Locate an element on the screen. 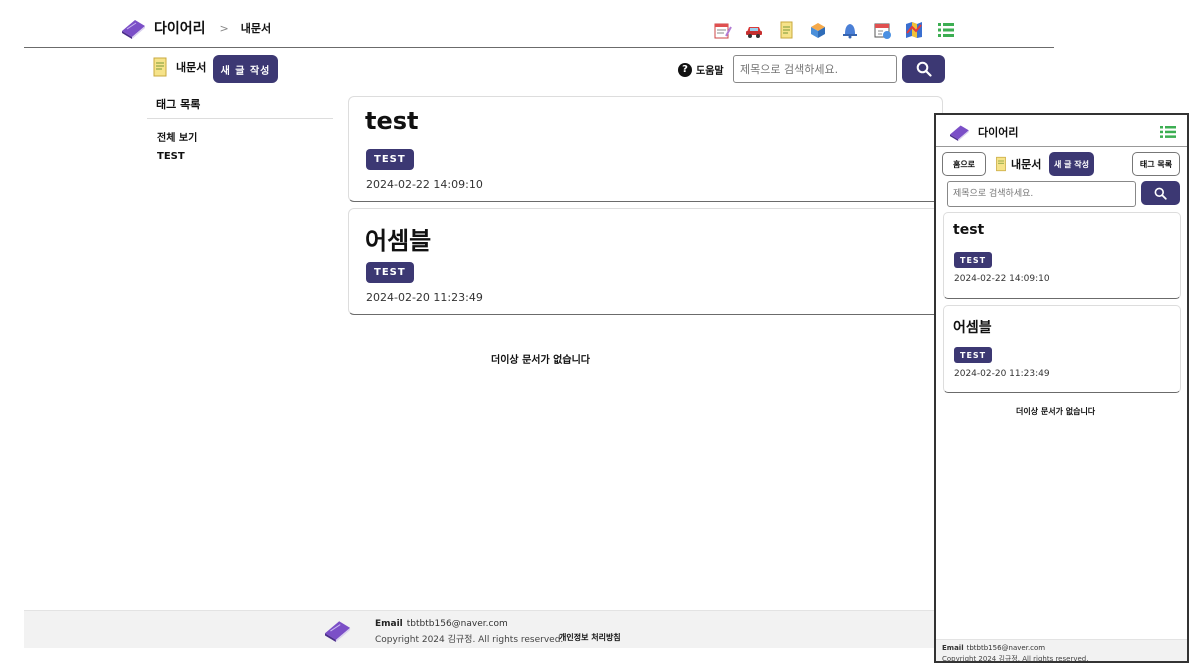 The height and width of the screenshot is (663, 1200). search-input is located at coordinates (815, 69).